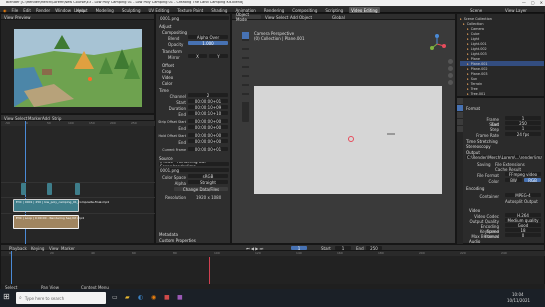 This screenshot has height=307, width=545. What do you see at coordinates (245, 80) in the screenshot?
I see `transform-tool-icon` at bounding box center [245, 80].